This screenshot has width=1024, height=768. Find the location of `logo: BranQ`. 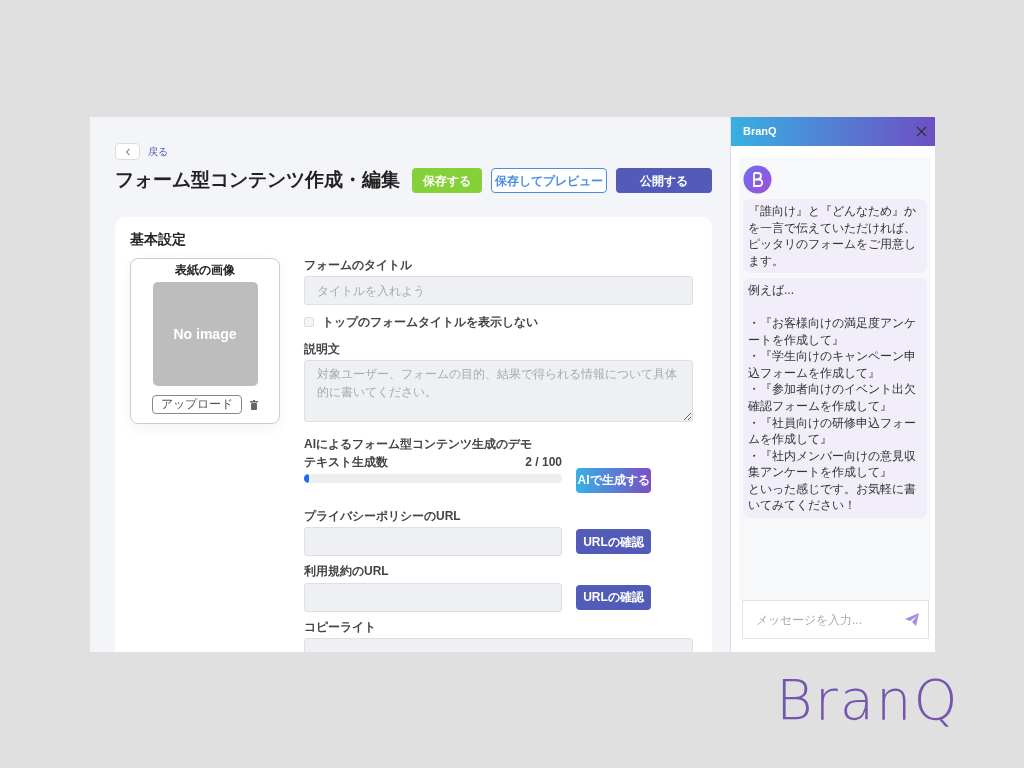

logo: BranQ is located at coordinates (868, 700).